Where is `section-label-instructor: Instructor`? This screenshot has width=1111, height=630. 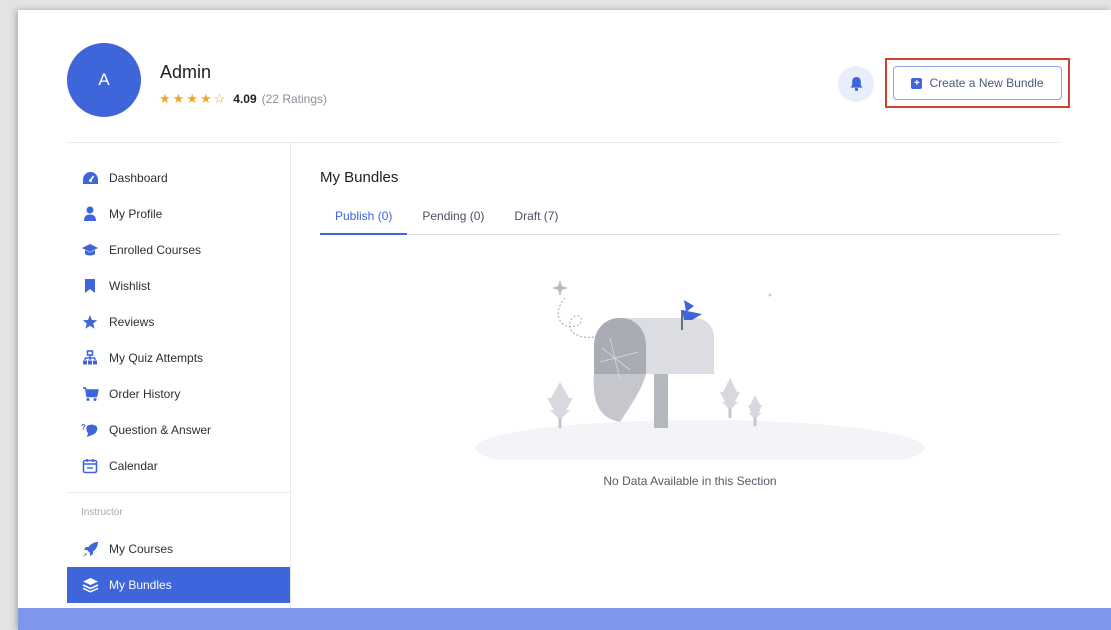 section-label-instructor: Instructor is located at coordinates (102, 512).